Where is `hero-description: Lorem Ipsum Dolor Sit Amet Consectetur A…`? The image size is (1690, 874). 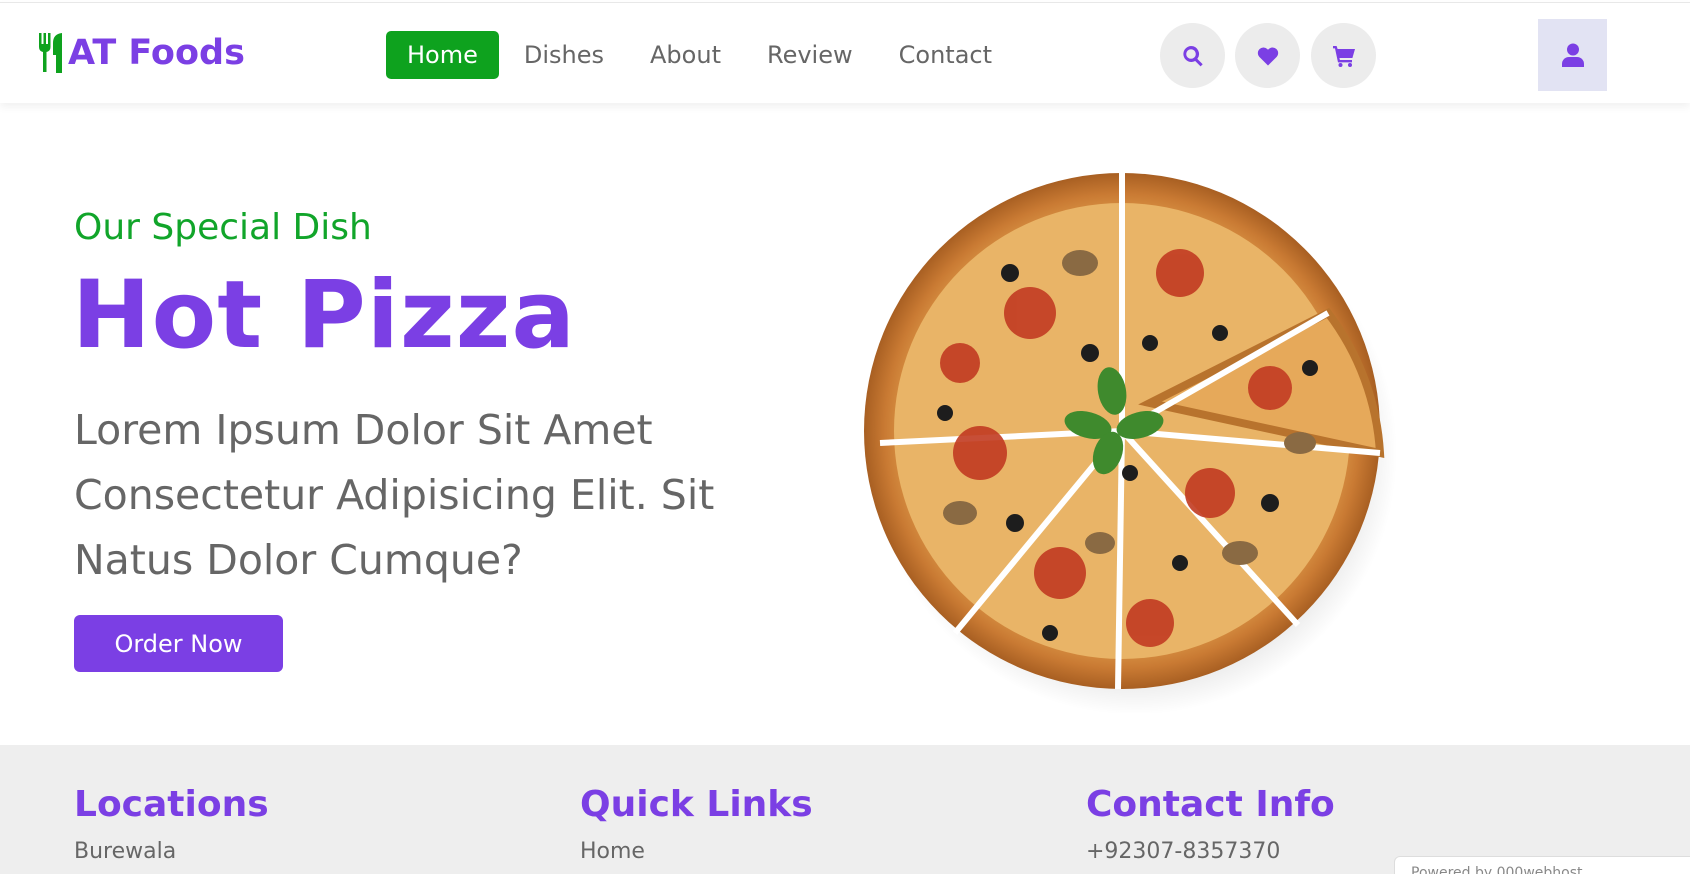 hero-description: Lorem Ipsum Dolor Sit Amet Consectetur A… is located at coordinates (394, 495).